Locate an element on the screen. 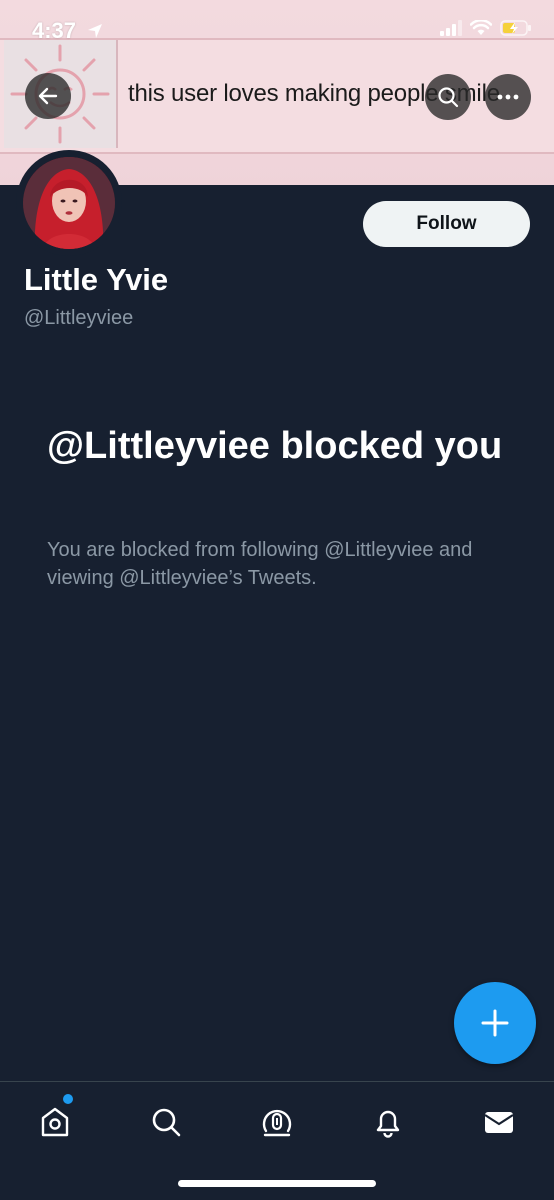 Image resolution: width=554 pixels, height=1200 pixels. tab-home is located at coordinates (55, 1122).